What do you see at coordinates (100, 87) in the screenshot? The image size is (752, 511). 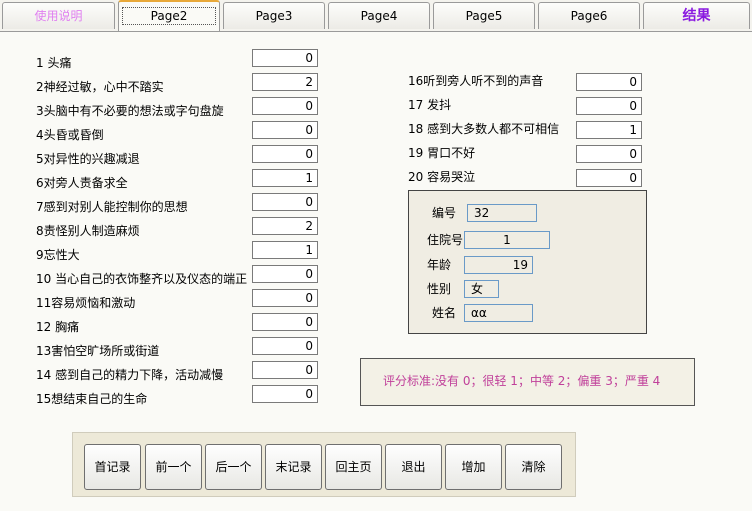 I see `question-label: 2神经过敏，心中不踏实` at bounding box center [100, 87].